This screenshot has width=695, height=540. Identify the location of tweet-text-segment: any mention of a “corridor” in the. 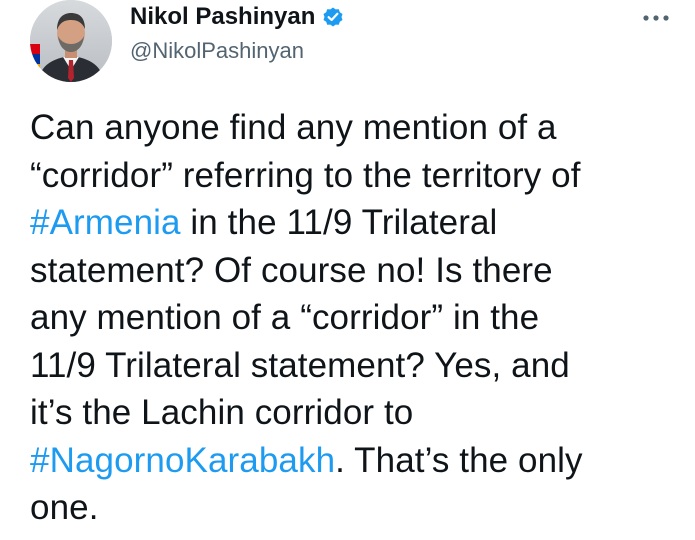
(285, 317).